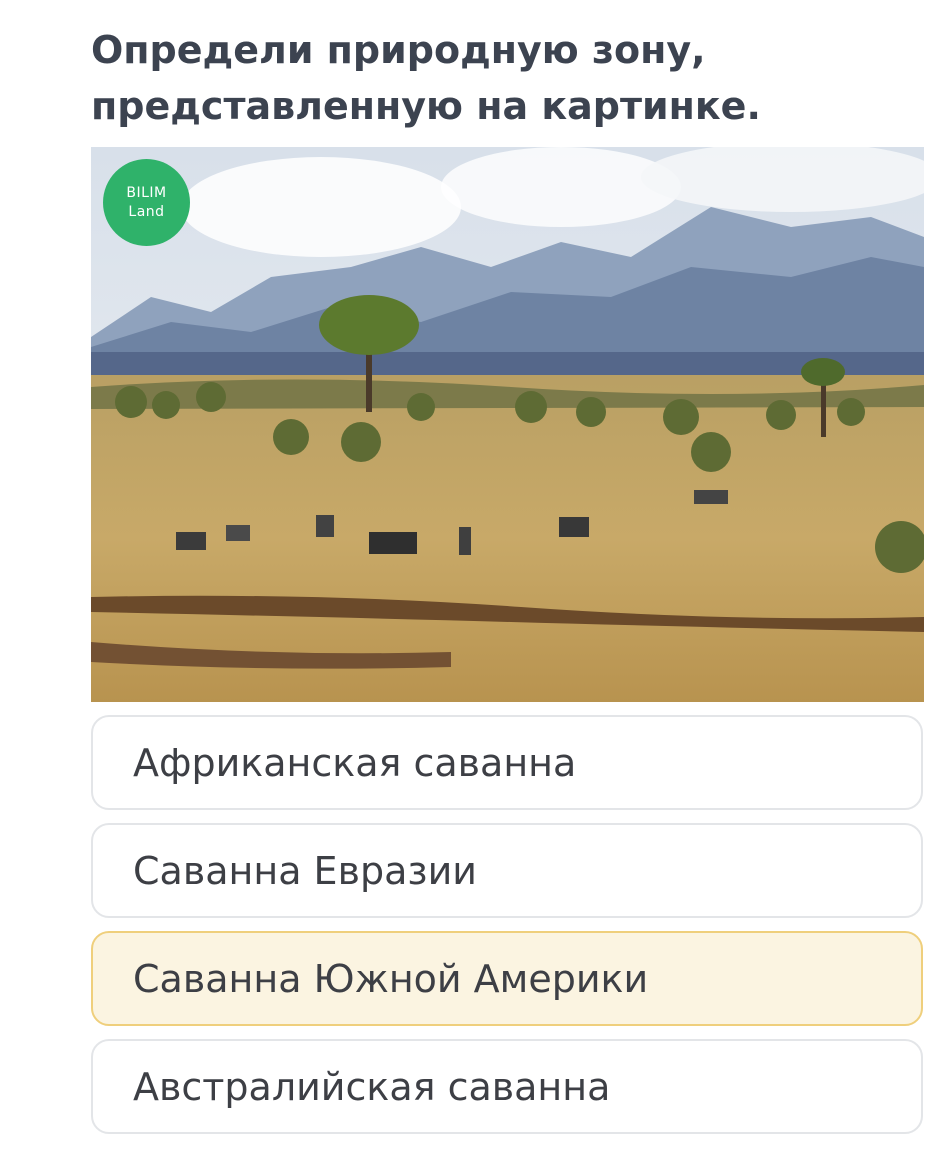 The image size is (945, 1160). I want to click on answer-option-african-savanna: Африканская саванна, so click(507, 762).